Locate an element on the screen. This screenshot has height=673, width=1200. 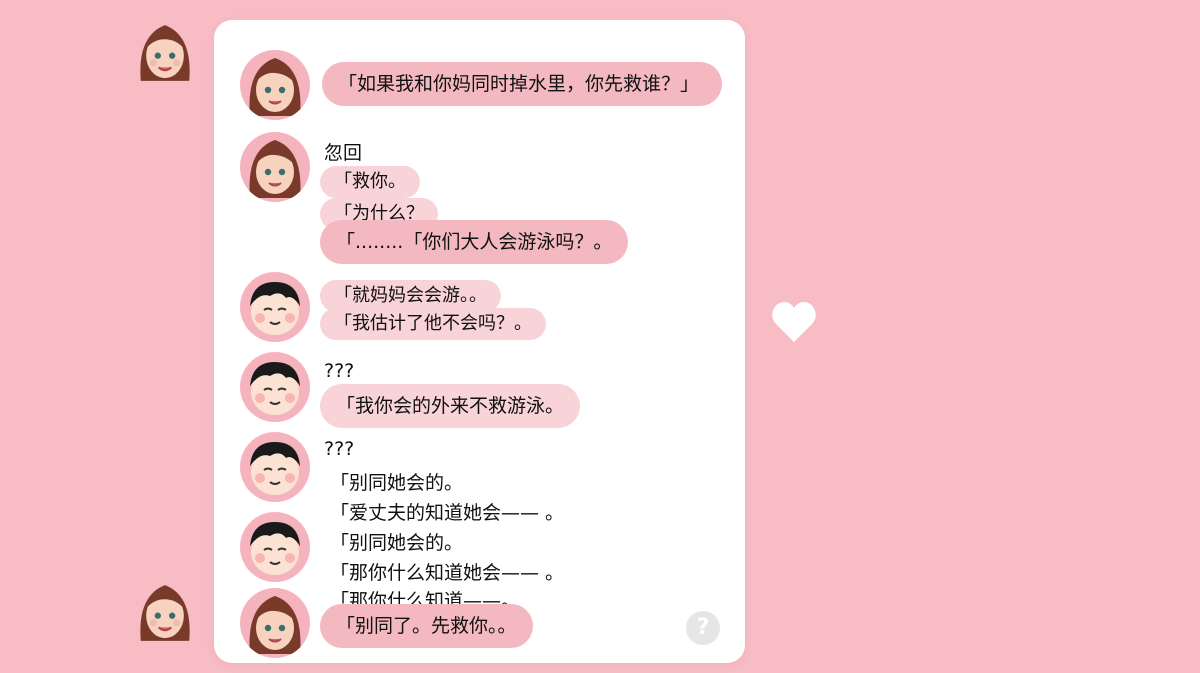
avatar-female-outside-top is located at coordinates (165, 57).